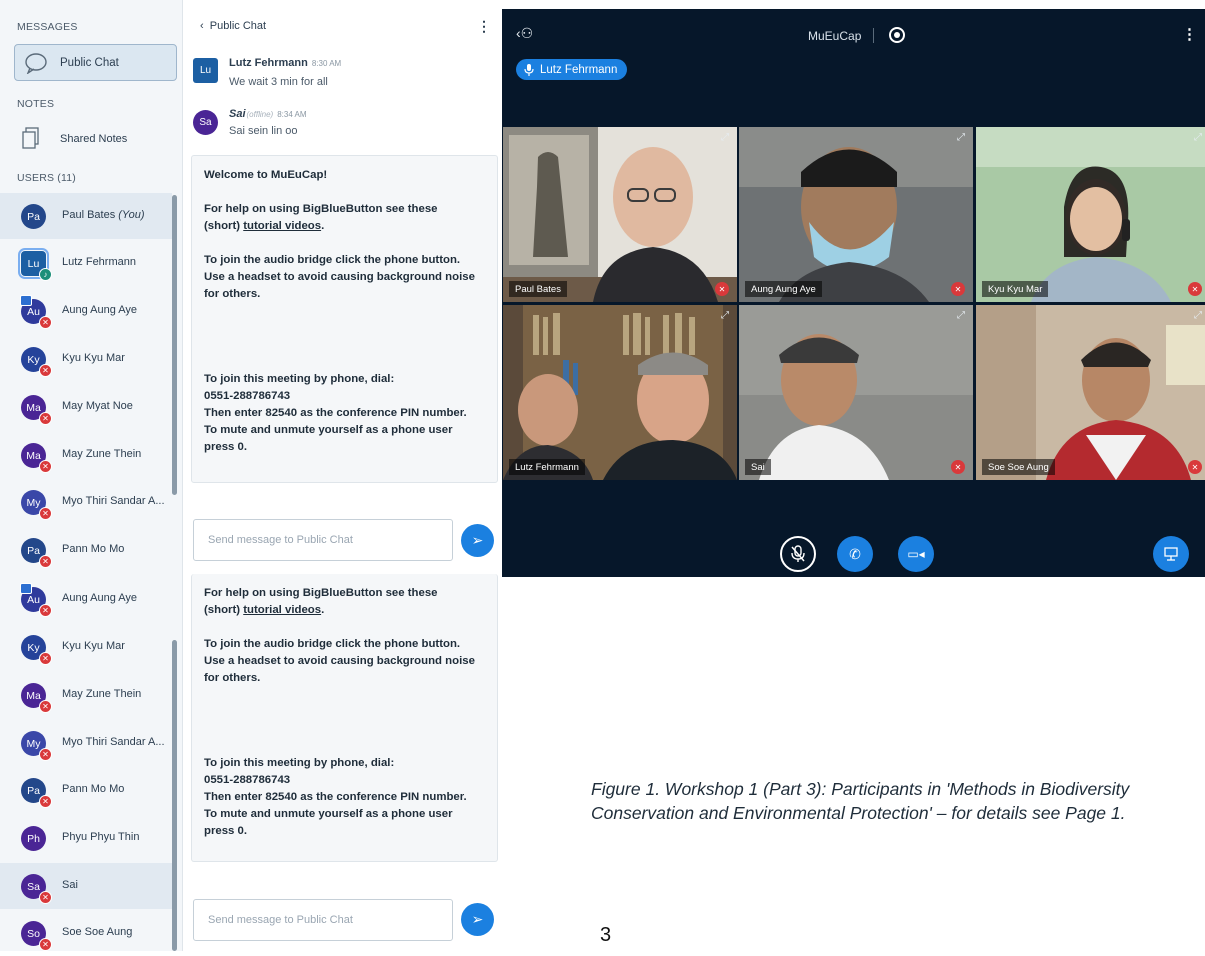 This screenshot has width=1205, height=956. Describe the element at coordinates (620, 392) in the screenshot. I see `video-tile-lutz-fehrmann: ⤢ Lutz Fehrmann` at that location.